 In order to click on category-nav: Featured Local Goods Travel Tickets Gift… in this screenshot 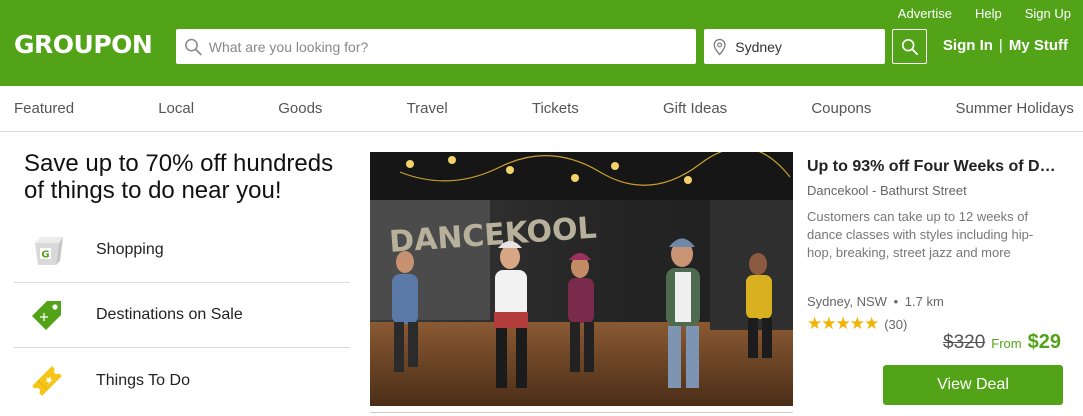, I will do `click(541, 109)`.